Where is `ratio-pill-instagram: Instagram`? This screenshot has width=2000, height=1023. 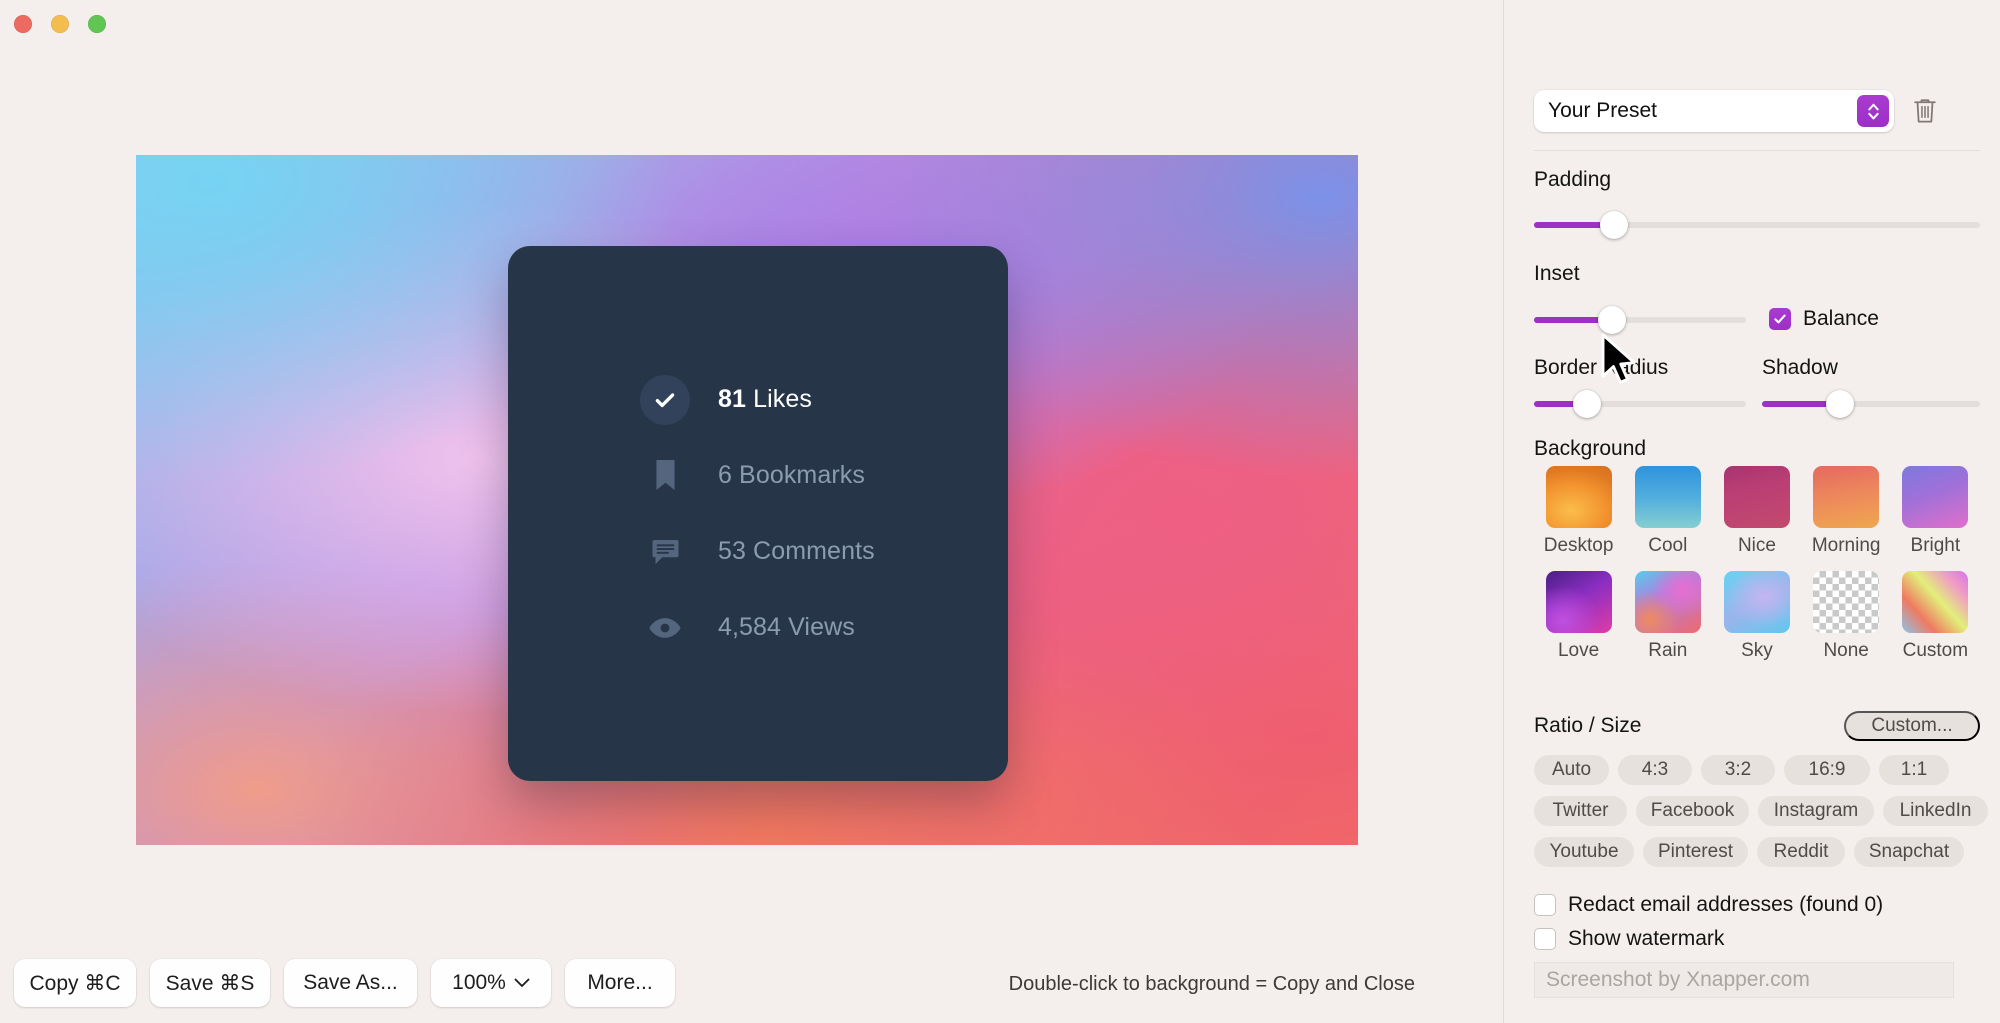 ratio-pill-instagram: Instagram is located at coordinates (1816, 811).